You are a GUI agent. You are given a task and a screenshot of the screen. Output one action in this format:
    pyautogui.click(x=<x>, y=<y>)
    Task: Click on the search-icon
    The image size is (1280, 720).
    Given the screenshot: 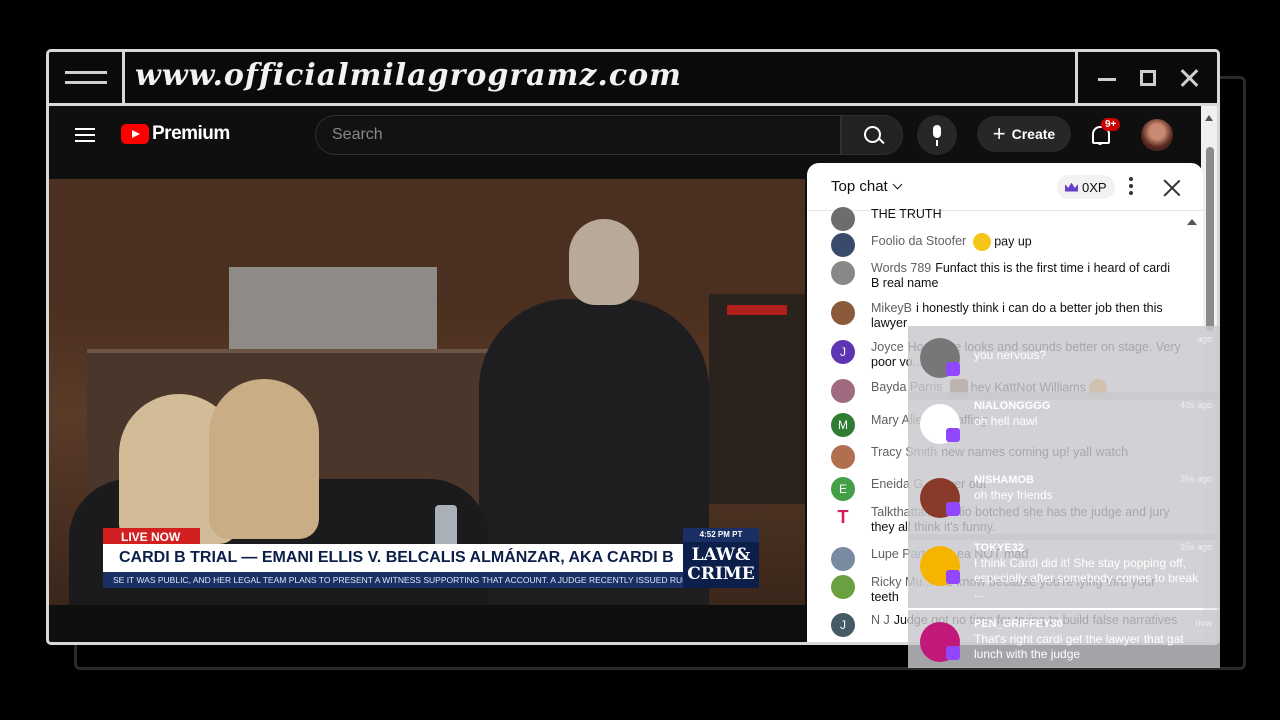 What is the action you would take?
    pyautogui.click(x=872, y=135)
    